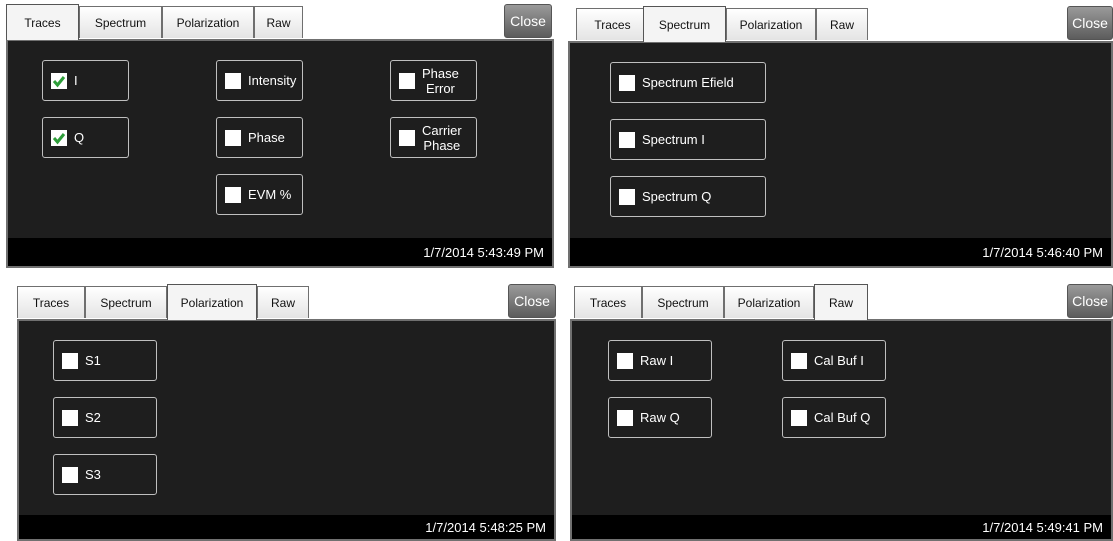 This screenshot has width=1113, height=541. I want to click on checkbox-spectrum-i: Spectrum I, so click(688, 139).